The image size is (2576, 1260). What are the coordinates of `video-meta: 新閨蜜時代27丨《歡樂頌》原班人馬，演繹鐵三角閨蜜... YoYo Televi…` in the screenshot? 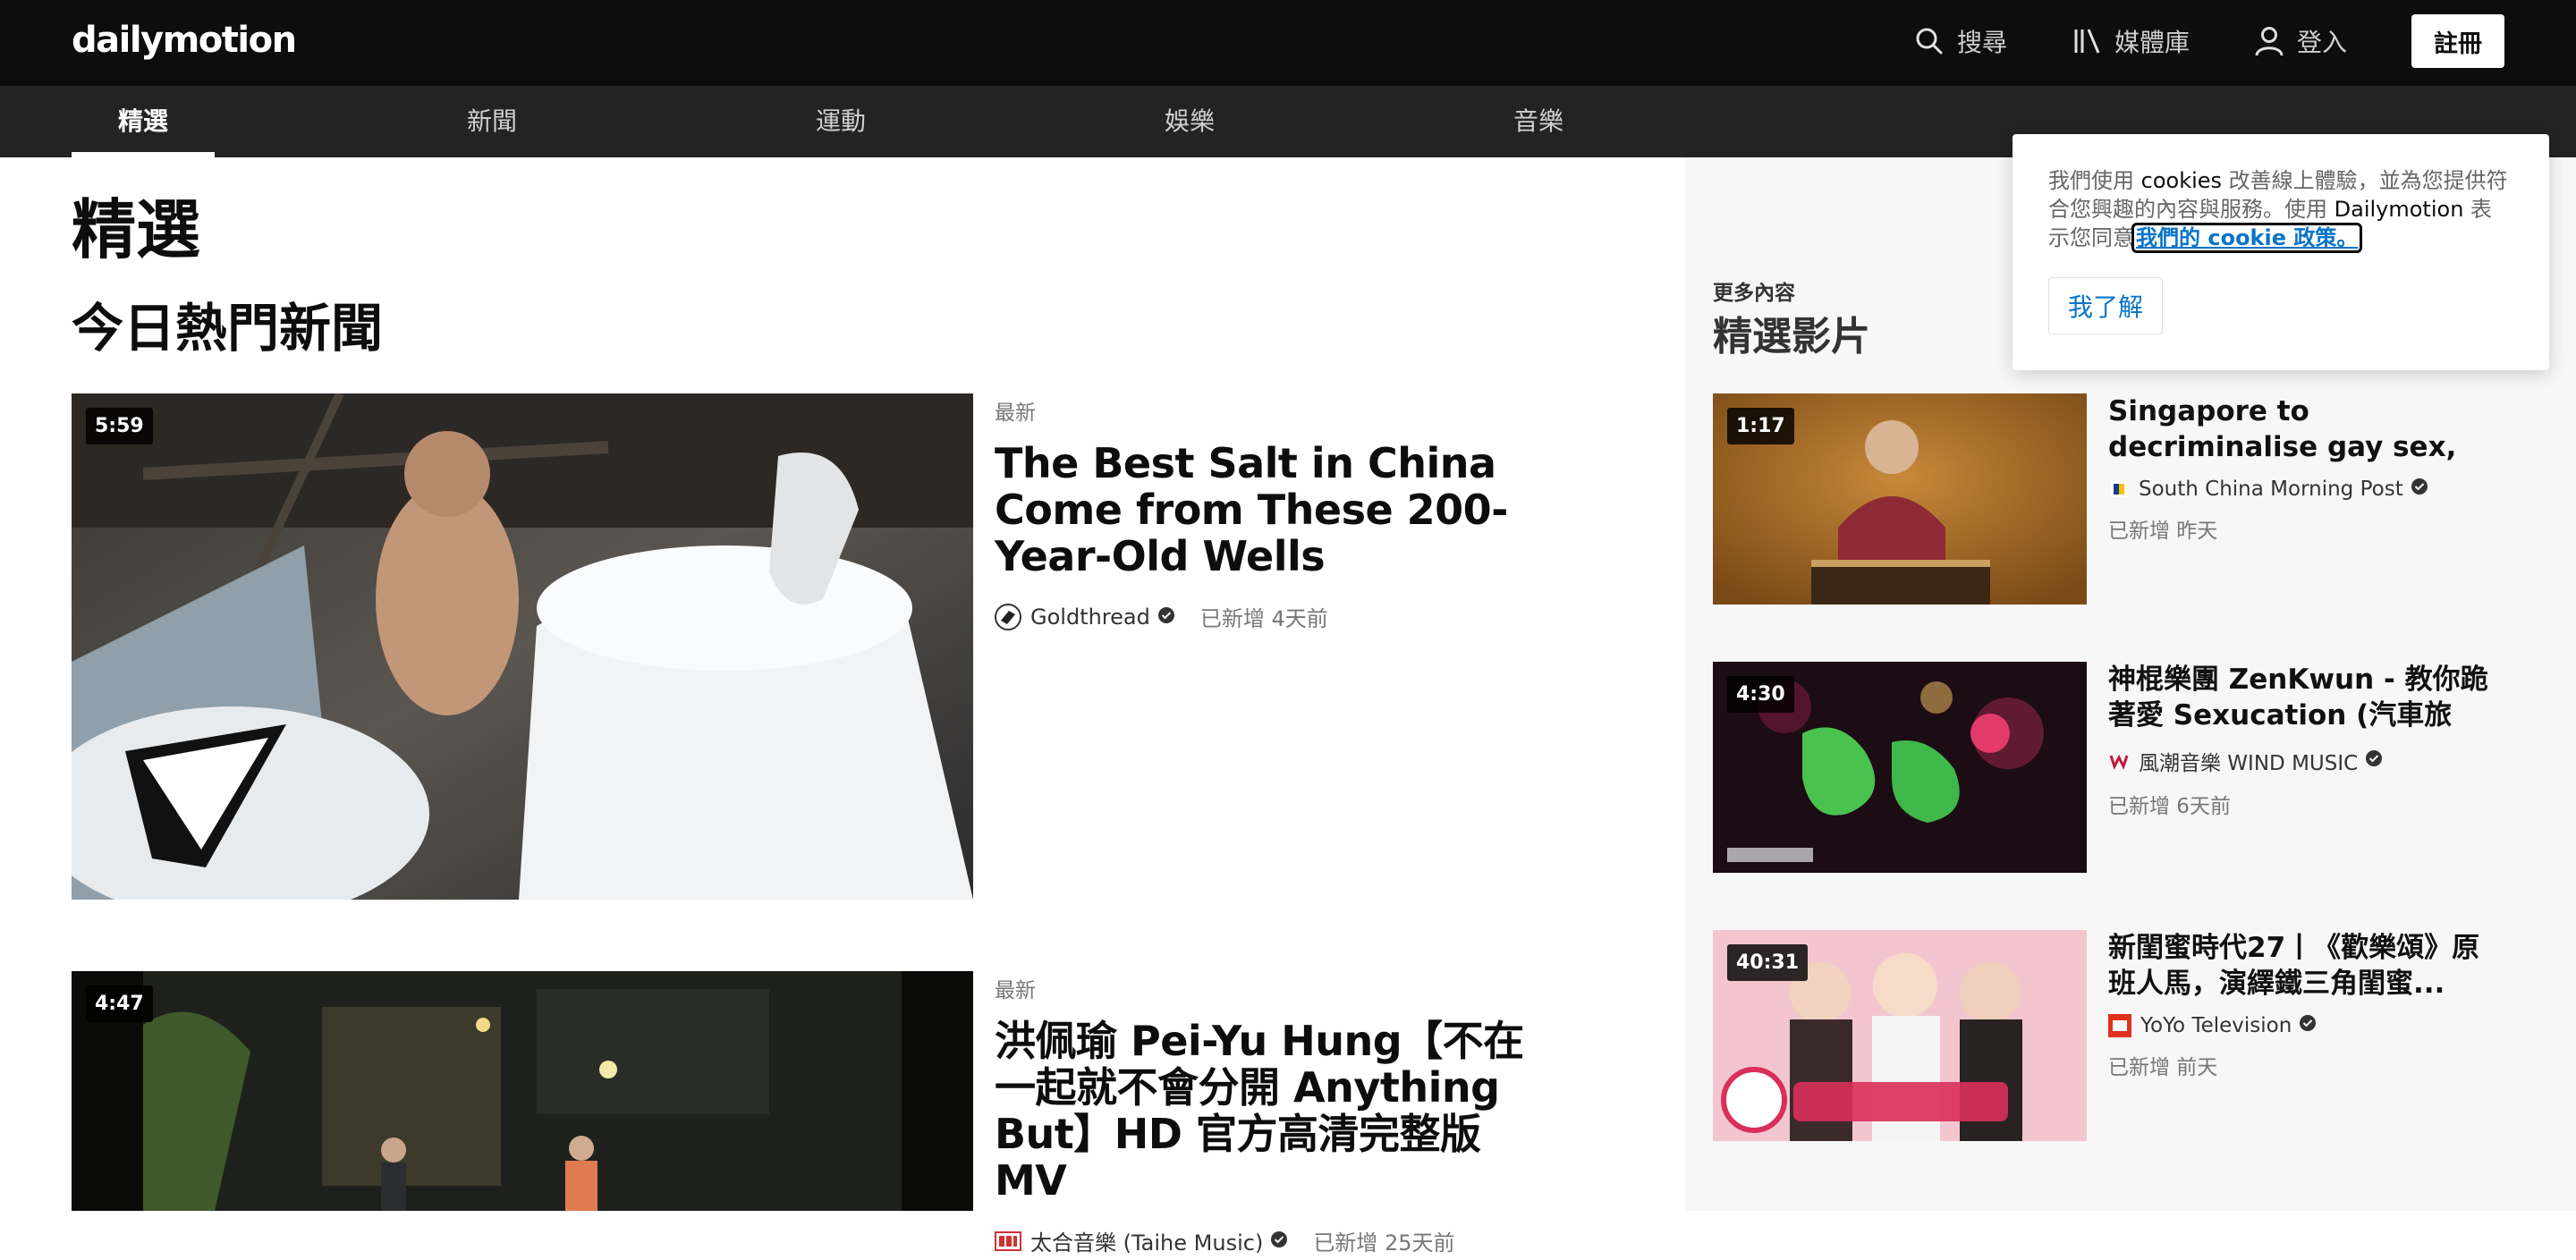 It's located at (2305, 1005).